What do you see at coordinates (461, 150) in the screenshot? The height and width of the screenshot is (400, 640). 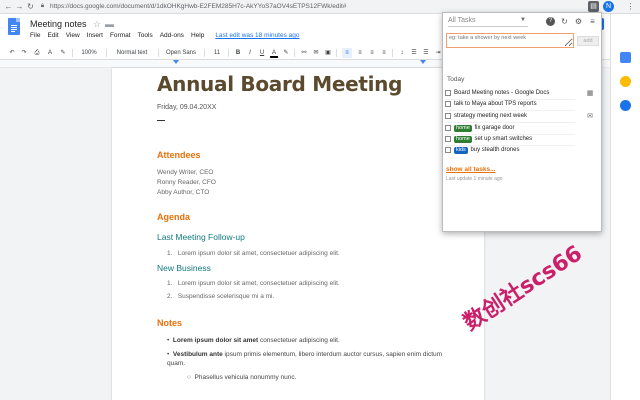 I see `tag-kids: kids` at bounding box center [461, 150].